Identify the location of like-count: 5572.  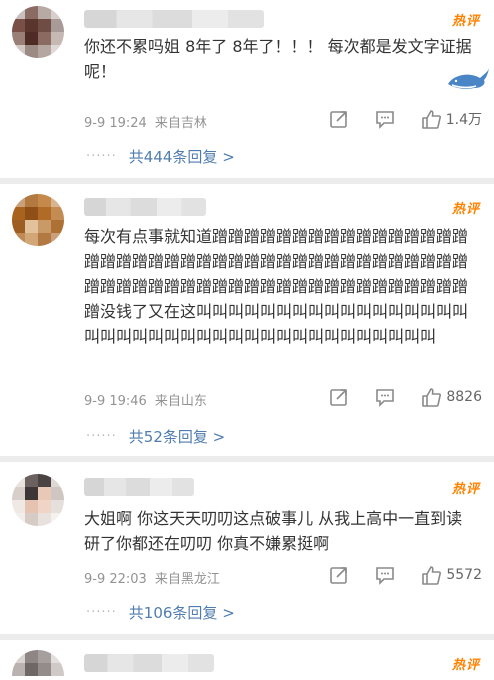
(464, 575).